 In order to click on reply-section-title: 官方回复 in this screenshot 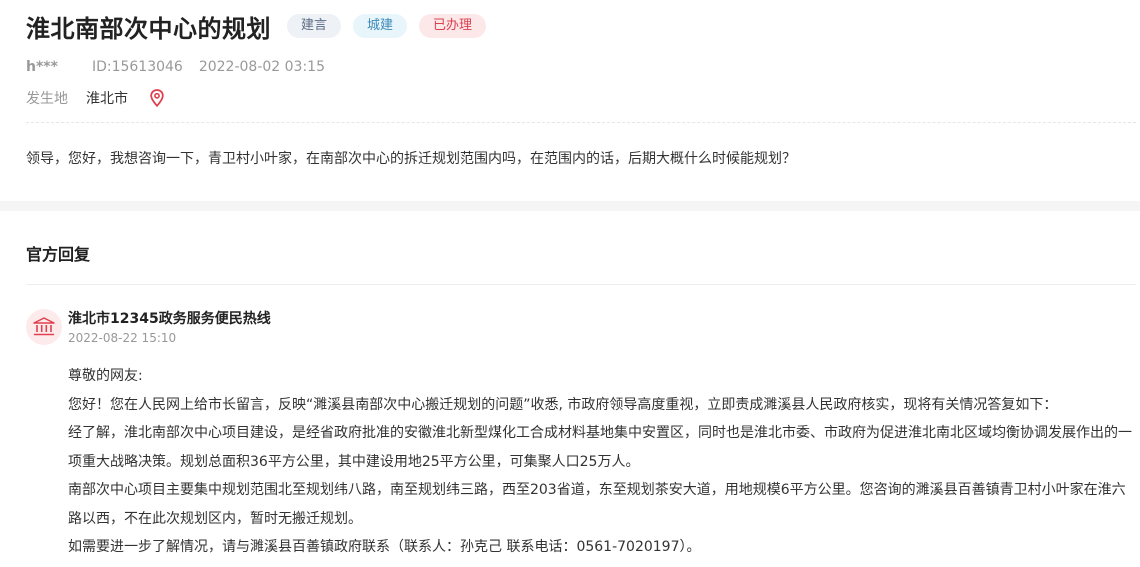, I will do `click(58, 254)`.